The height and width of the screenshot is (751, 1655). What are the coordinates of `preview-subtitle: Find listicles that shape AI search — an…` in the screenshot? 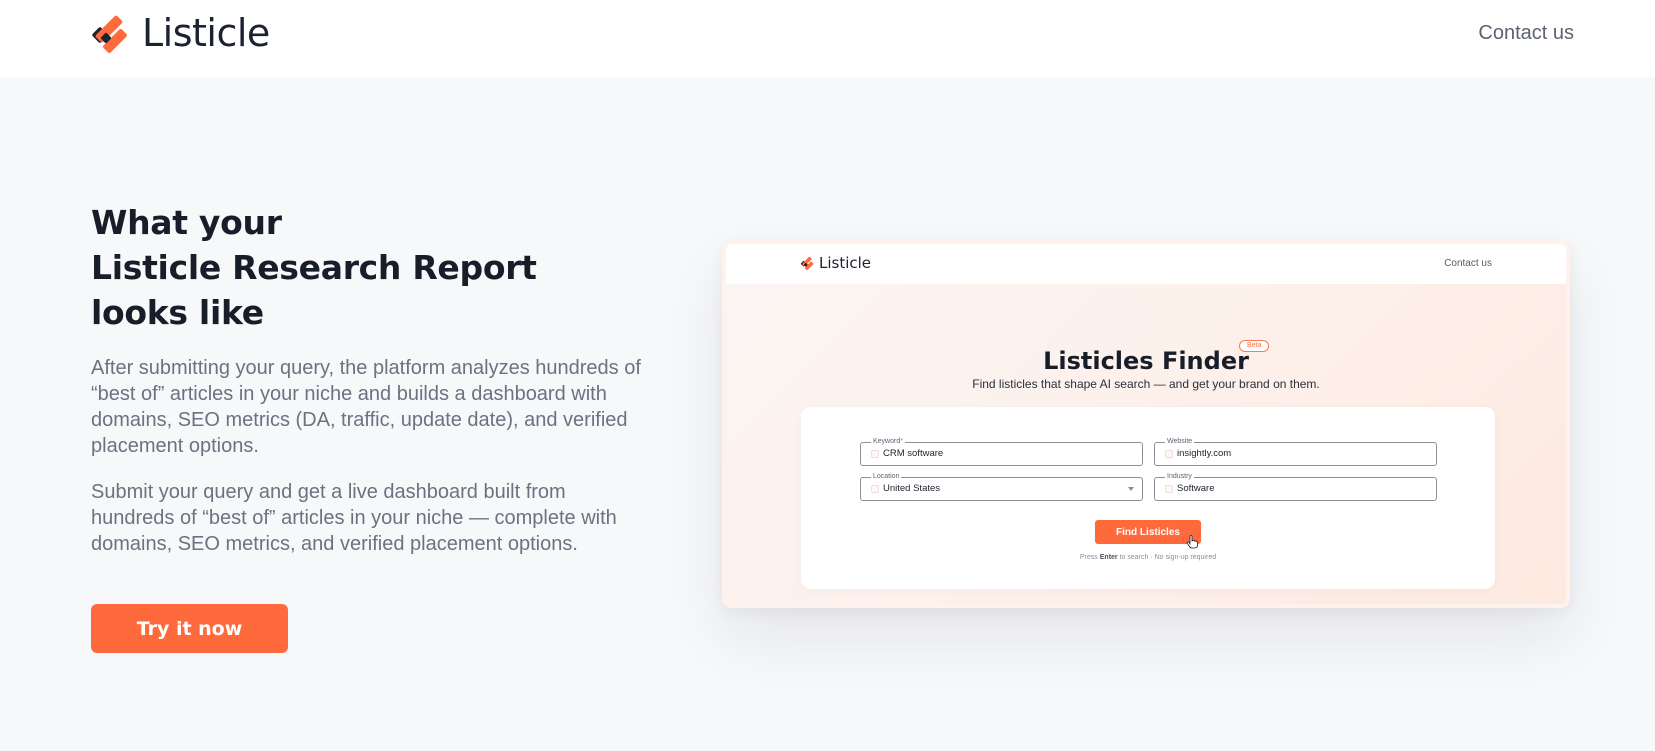 It's located at (1146, 384).